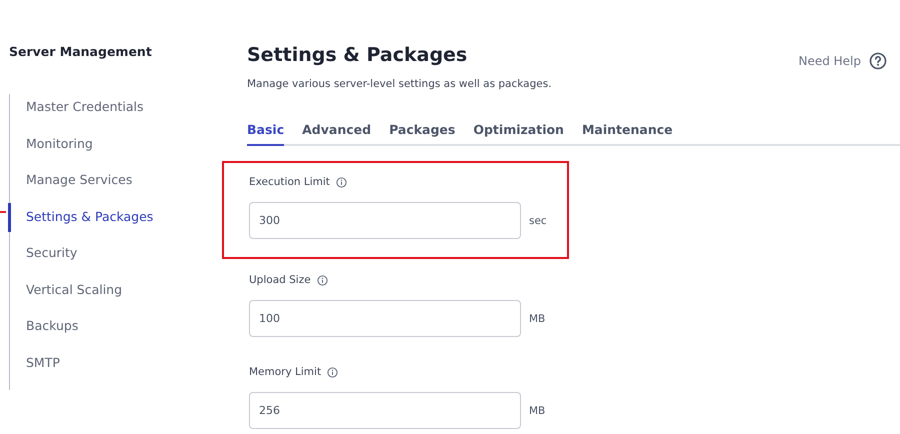 The width and height of the screenshot is (900, 434). I want to click on input-field: 100, so click(385, 318).